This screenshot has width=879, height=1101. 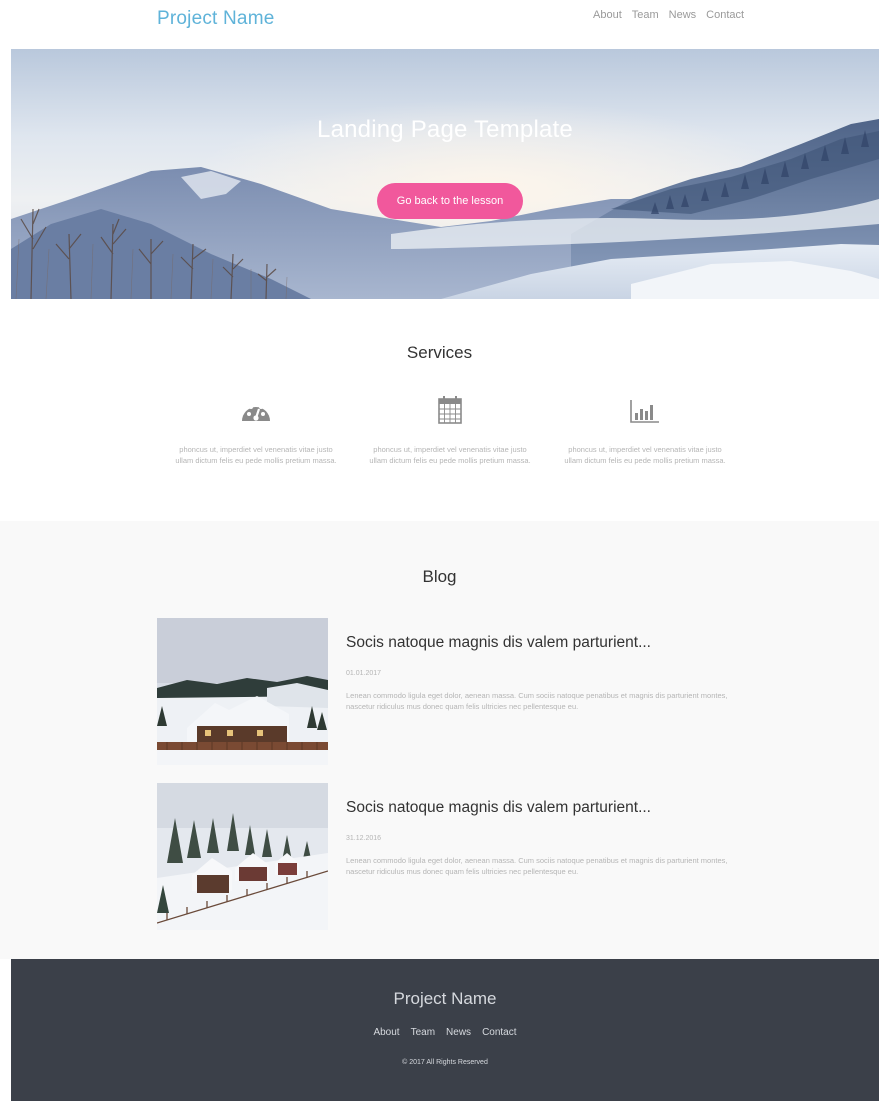 I want to click on main-nav: About Team News Contact, so click(x=668, y=15).